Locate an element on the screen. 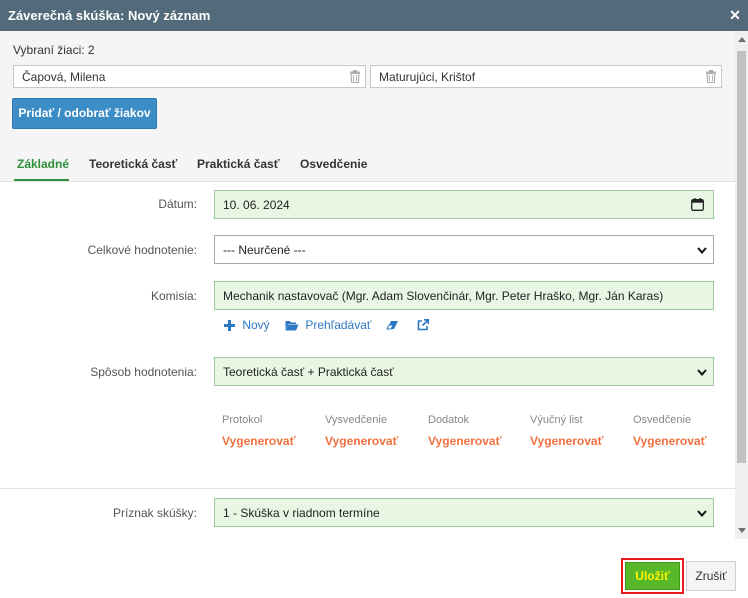 This screenshot has height=598, width=748. doc-label-certificate: Osvedčenie is located at coordinates (662, 420).